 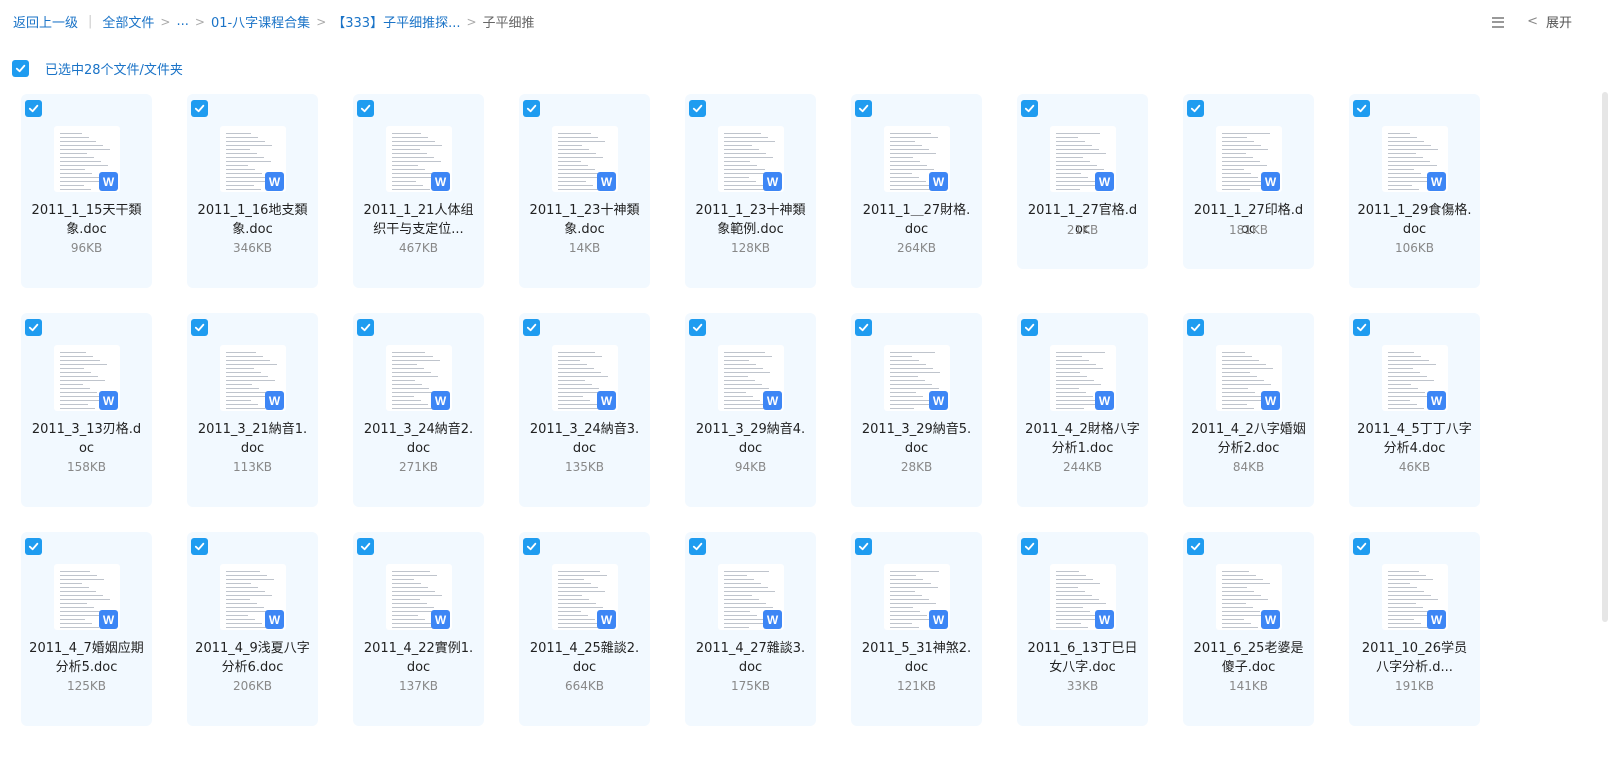 What do you see at coordinates (916, 629) in the screenshot?
I see `file-tile: W 2011_5_31神煞2.doc 121KB` at bounding box center [916, 629].